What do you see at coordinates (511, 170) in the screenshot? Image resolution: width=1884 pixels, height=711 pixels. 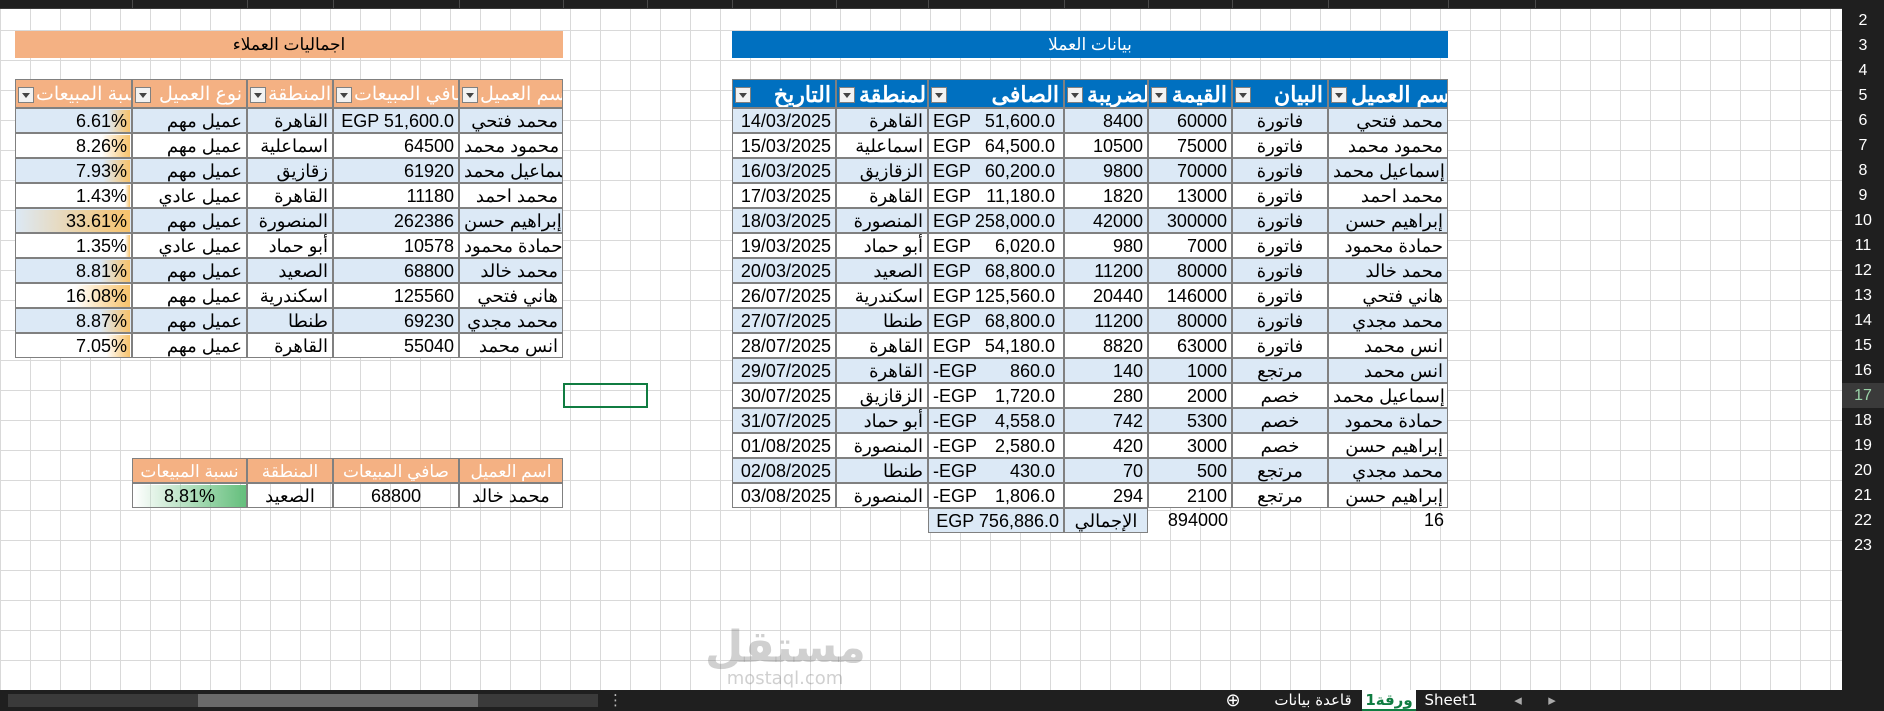 I see `customer-name-cell: إسماعيل محمد` at bounding box center [511, 170].